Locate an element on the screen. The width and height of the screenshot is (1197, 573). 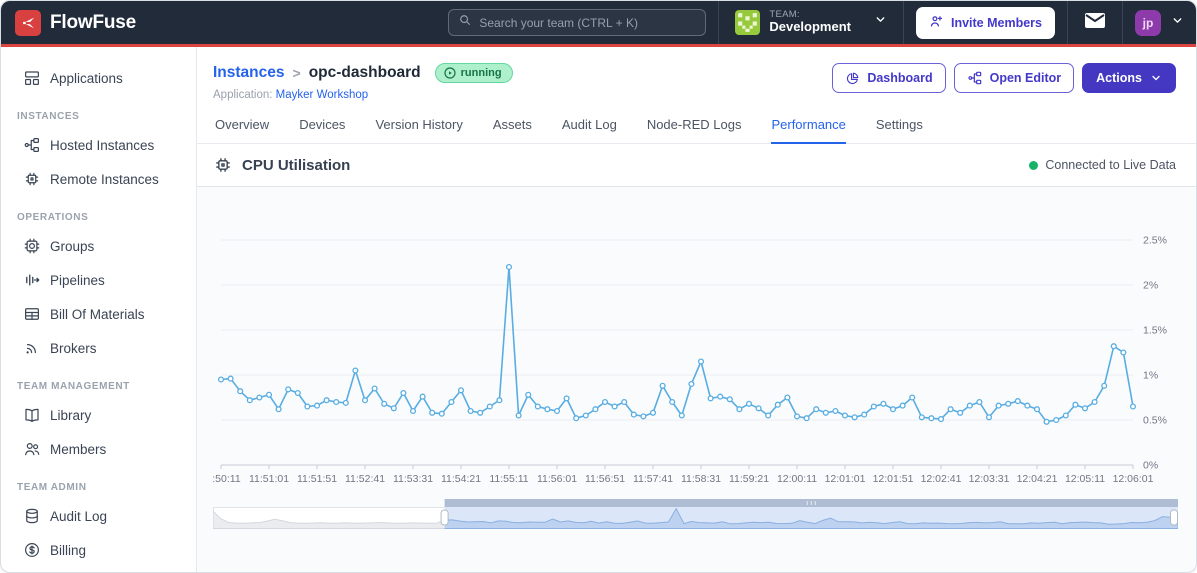
open-editor-button: Open Editor is located at coordinates (1014, 78).